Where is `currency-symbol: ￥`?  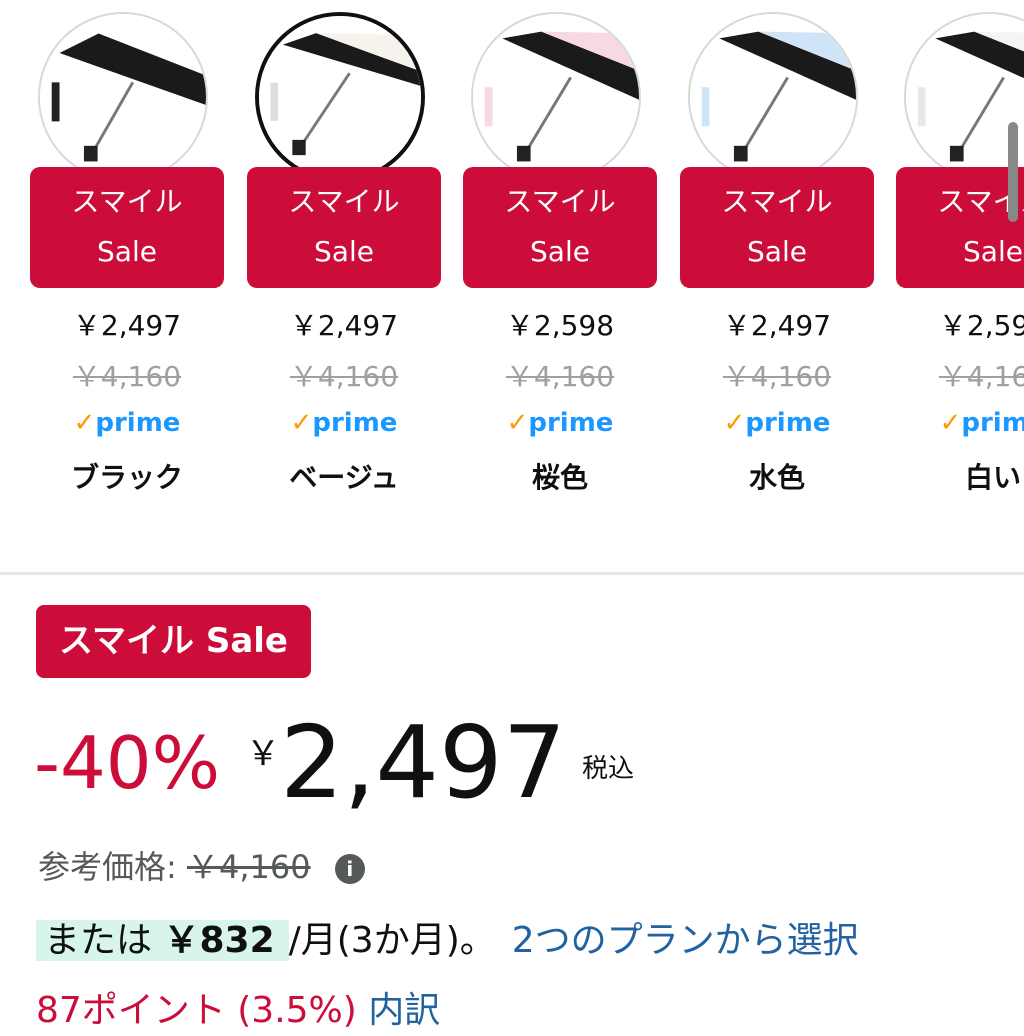
currency-symbol: ￥ is located at coordinates (263, 754).